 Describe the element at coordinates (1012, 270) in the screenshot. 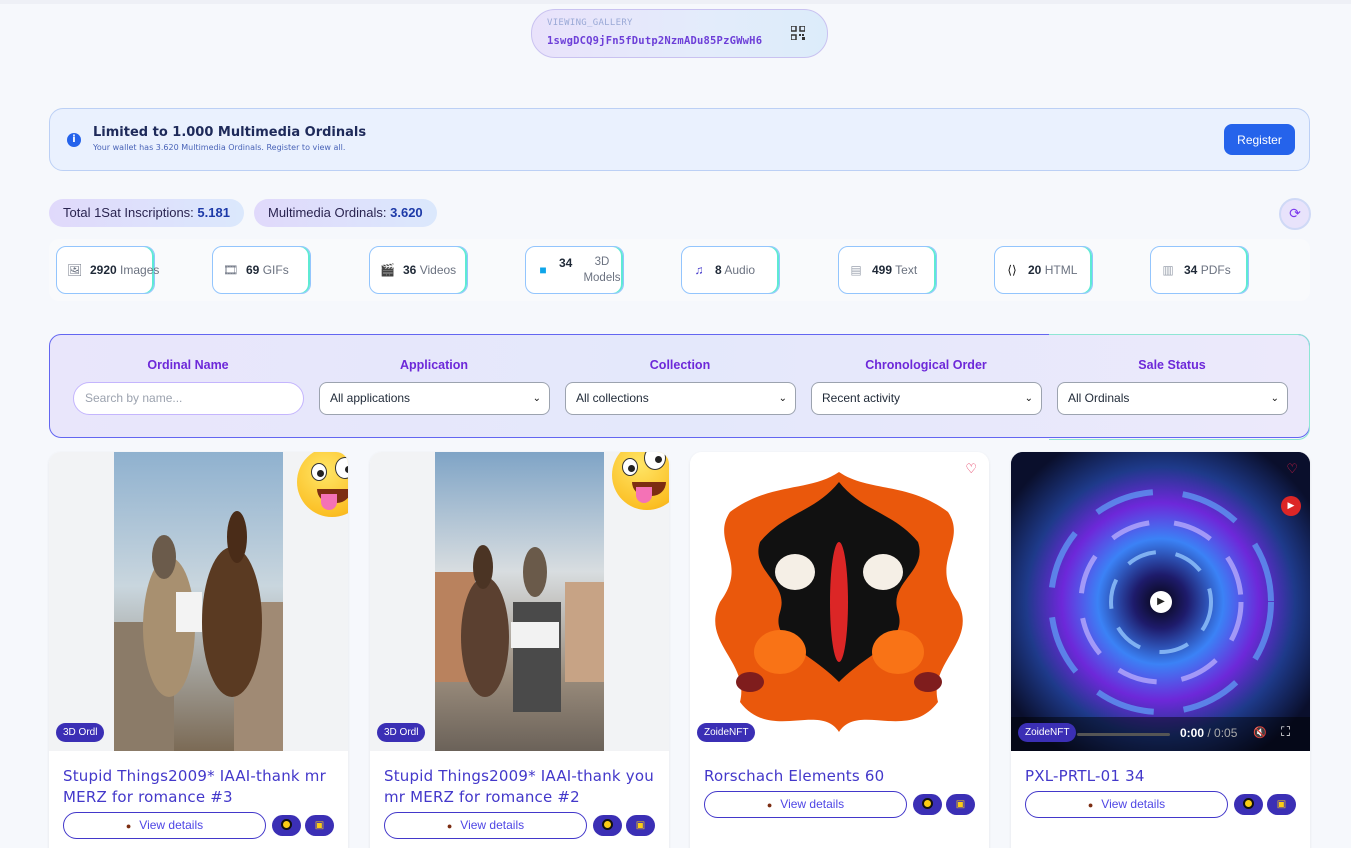

I see `code-icon: ⟨⟩` at that location.